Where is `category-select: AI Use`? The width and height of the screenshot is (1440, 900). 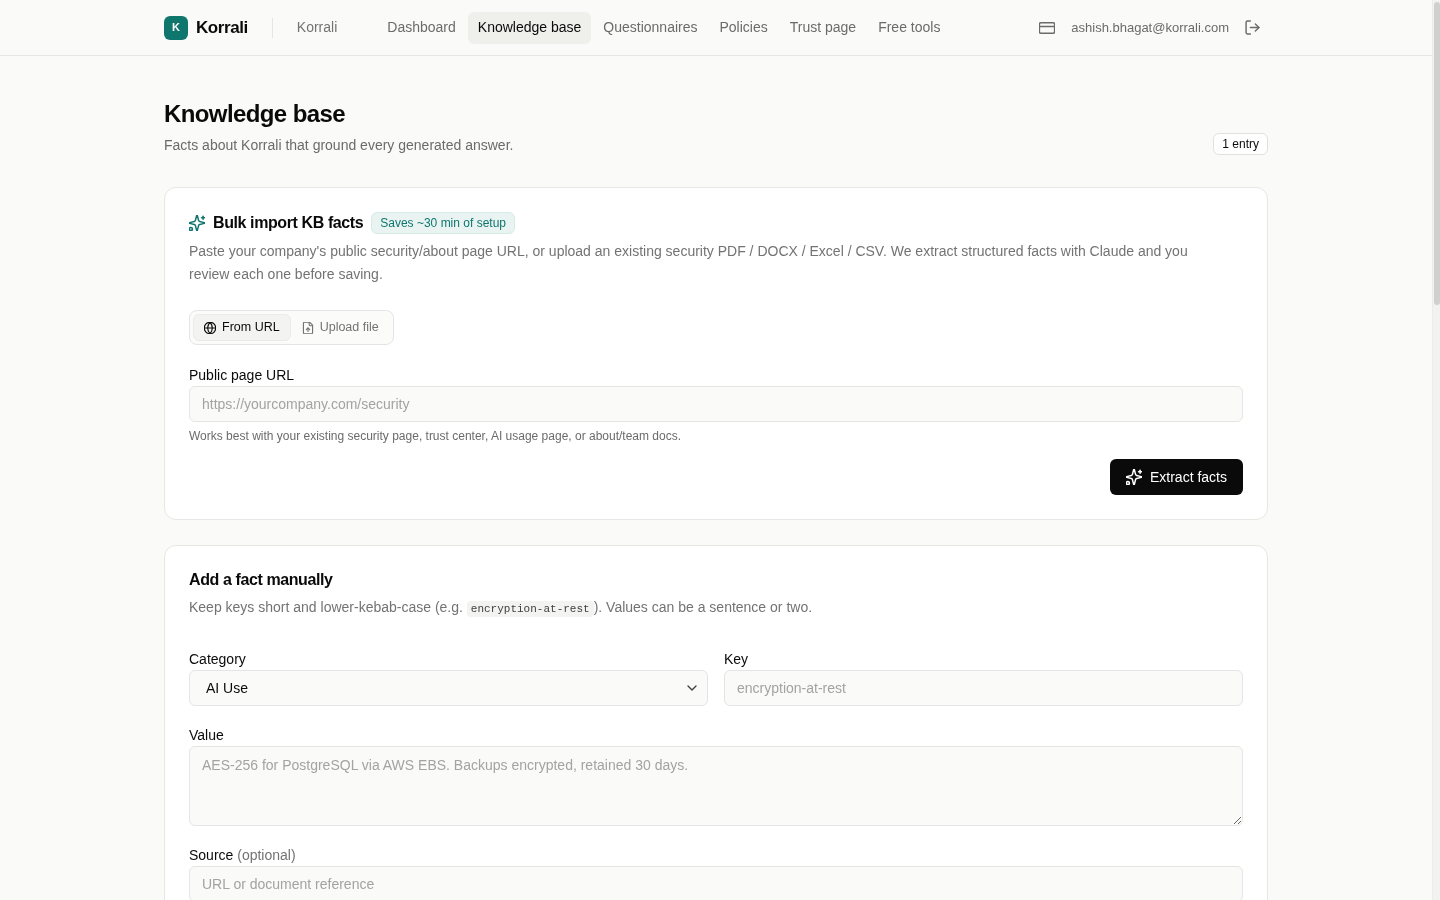
category-select: AI Use is located at coordinates (448, 688).